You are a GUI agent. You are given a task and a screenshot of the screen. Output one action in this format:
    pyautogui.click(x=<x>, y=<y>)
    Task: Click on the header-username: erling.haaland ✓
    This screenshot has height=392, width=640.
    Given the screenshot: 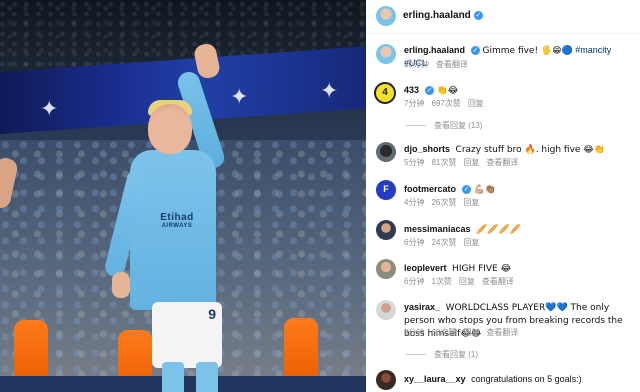 What is the action you would take?
    pyautogui.click(x=443, y=15)
    